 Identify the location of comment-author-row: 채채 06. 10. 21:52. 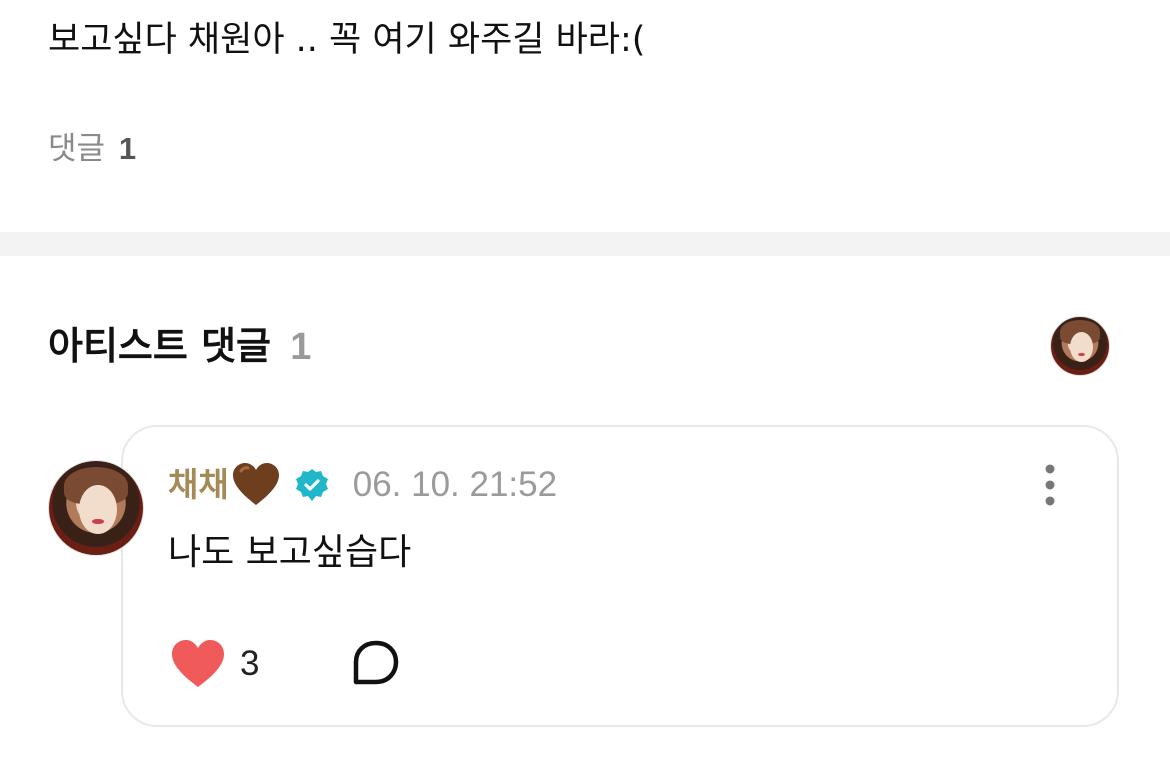
(362, 485).